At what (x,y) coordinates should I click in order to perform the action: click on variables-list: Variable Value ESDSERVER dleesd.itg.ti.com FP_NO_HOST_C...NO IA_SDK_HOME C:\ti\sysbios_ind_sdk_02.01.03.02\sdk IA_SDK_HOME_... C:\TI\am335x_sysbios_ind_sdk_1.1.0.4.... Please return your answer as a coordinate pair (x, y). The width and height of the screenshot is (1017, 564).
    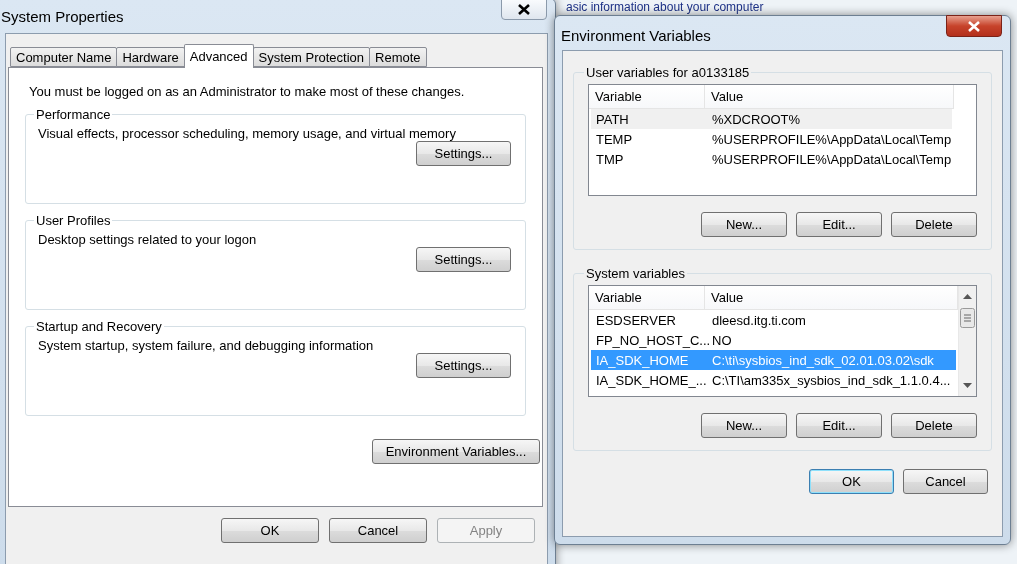
    Looking at the image, I should click on (782, 341).